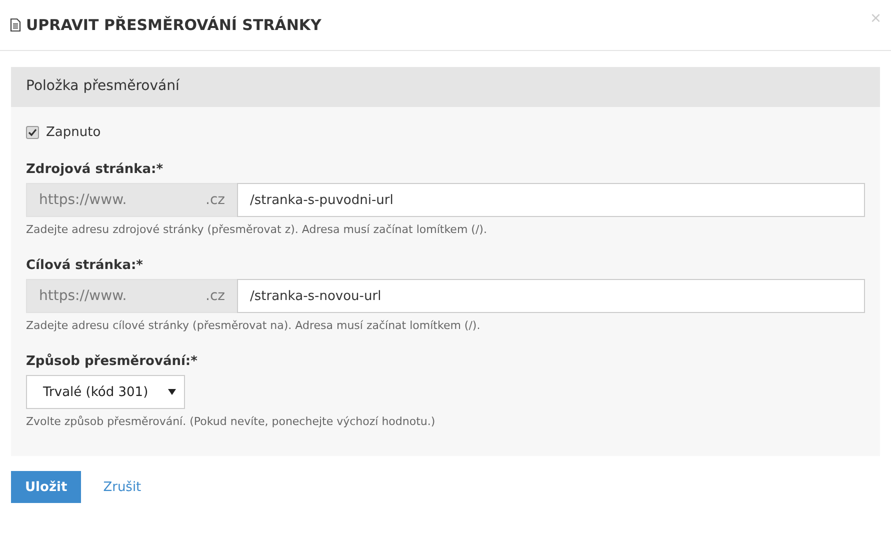 This screenshot has height=556, width=891. I want to click on field-label: Cílová stránka:*, so click(84, 265).